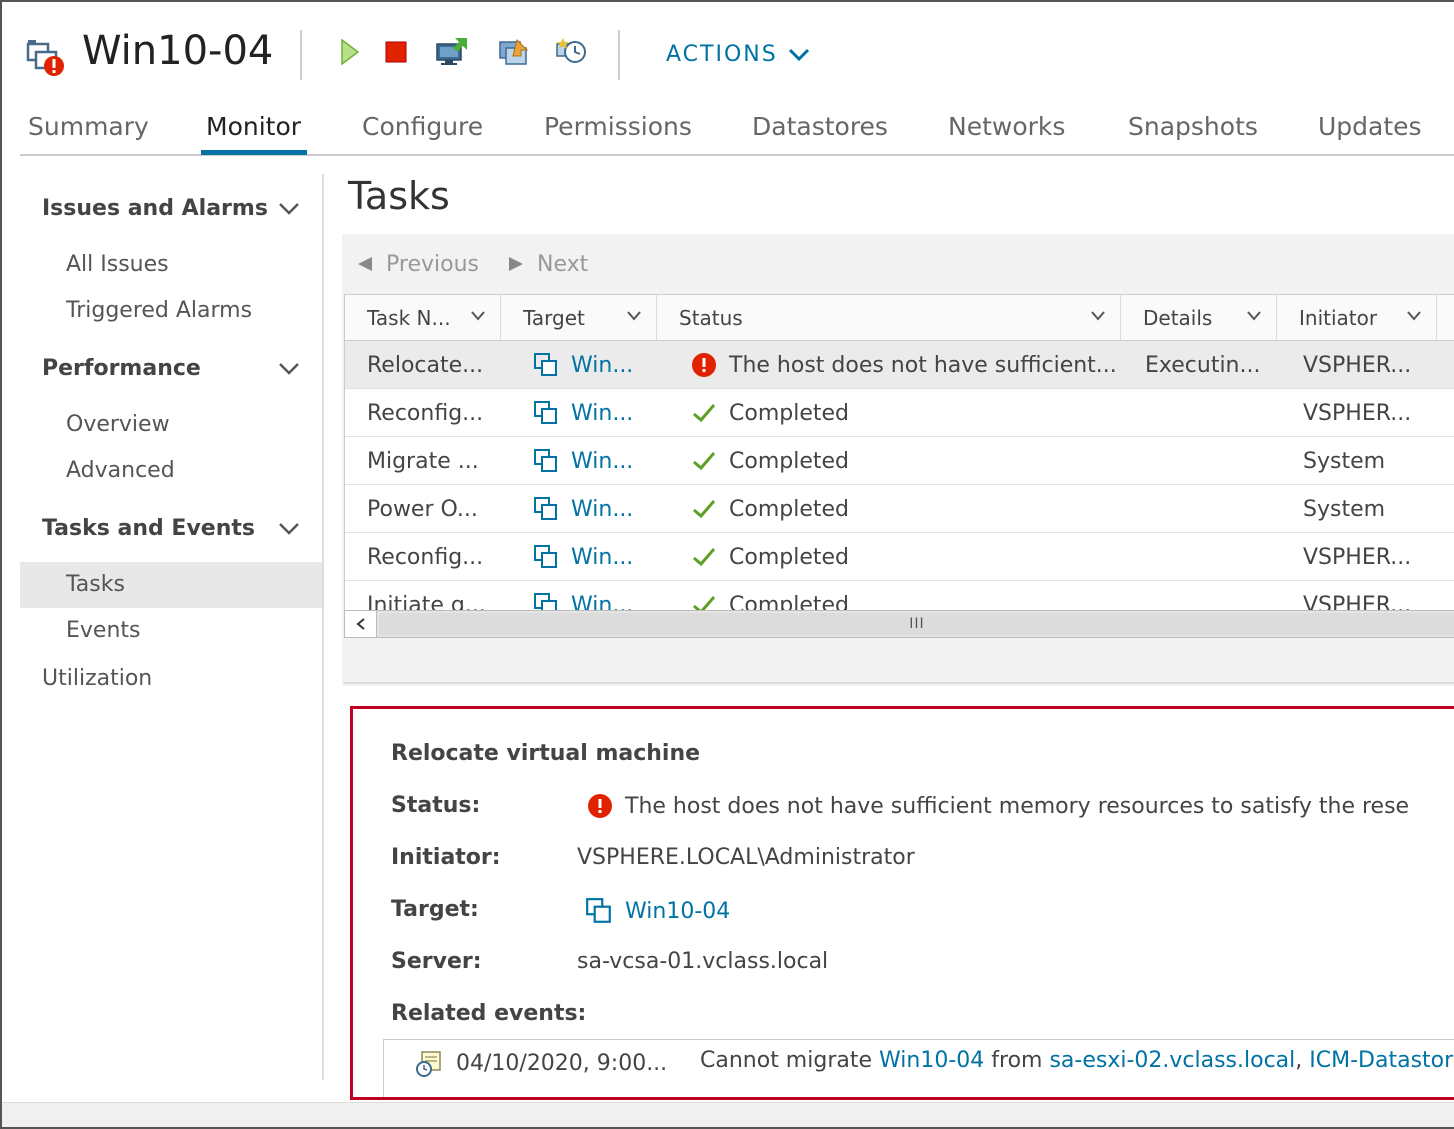 The height and width of the screenshot is (1129, 1454). Describe the element at coordinates (121, 368) in the screenshot. I see `nav-group-performance: Performance` at that location.